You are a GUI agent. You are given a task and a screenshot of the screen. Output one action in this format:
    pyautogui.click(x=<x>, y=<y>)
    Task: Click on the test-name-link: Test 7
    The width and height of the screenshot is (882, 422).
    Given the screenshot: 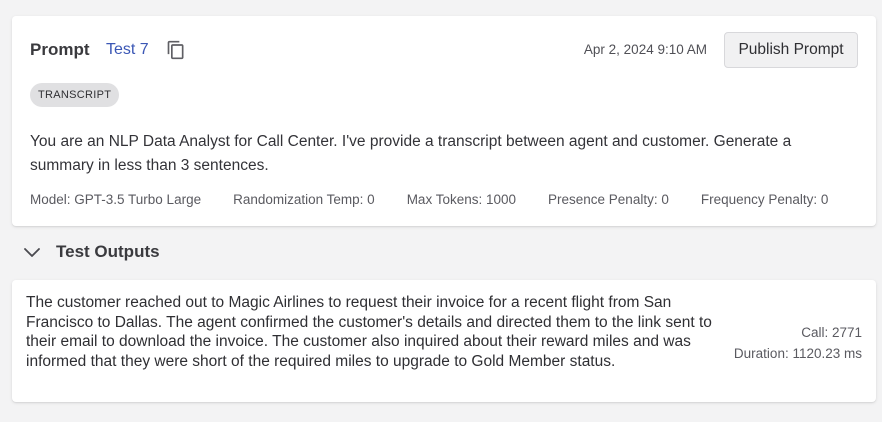 What is the action you would take?
    pyautogui.click(x=127, y=50)
    